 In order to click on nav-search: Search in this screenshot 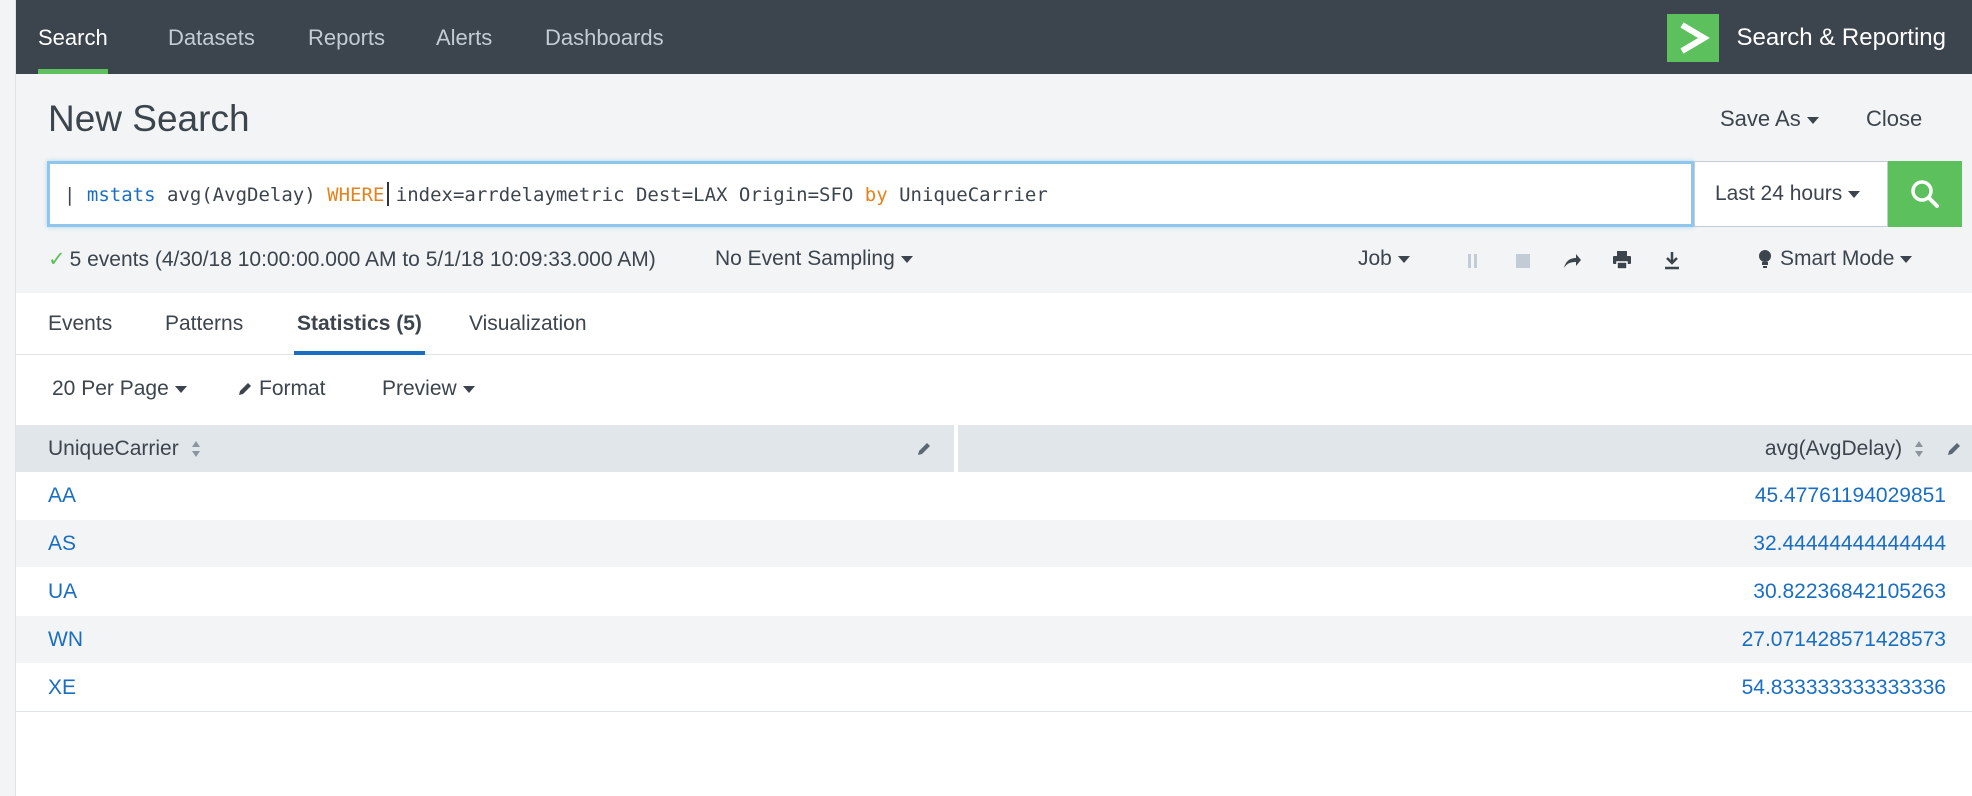, I will do `click(73, 37)`.